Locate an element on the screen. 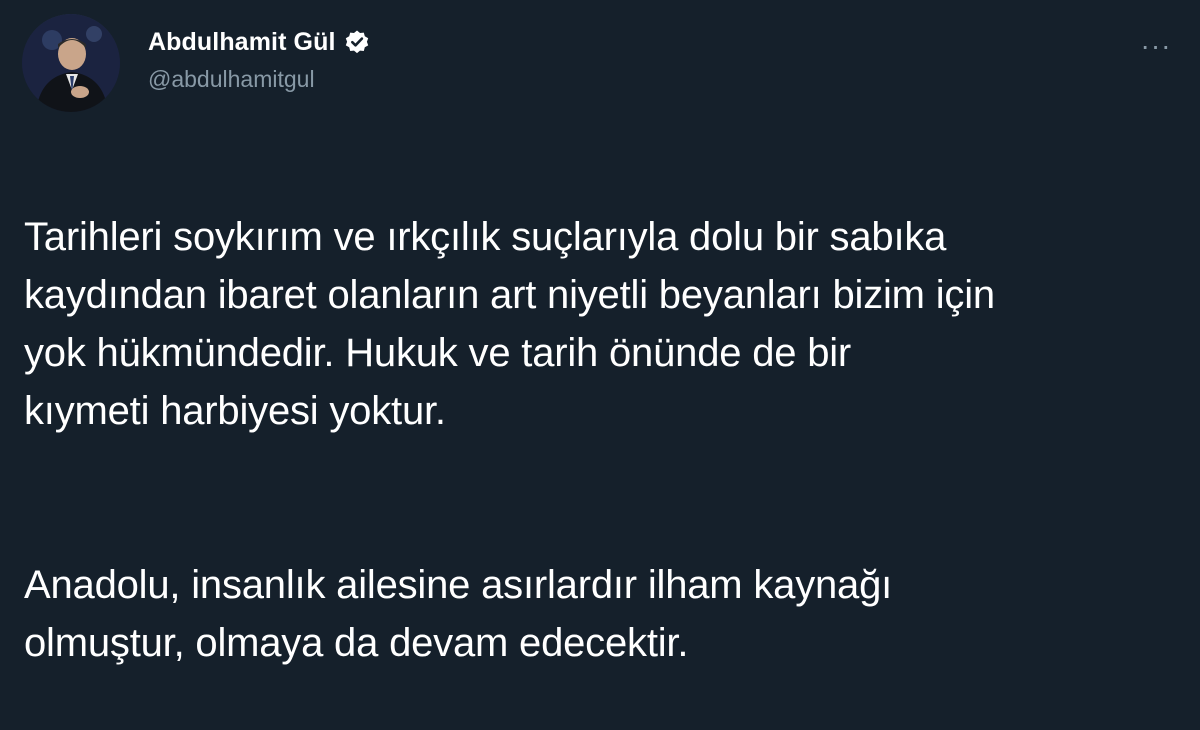 The height and width of the screenshot is (730, 1200). display-name-row: Abdulhamit Gül is located at coordinates (259, 42).